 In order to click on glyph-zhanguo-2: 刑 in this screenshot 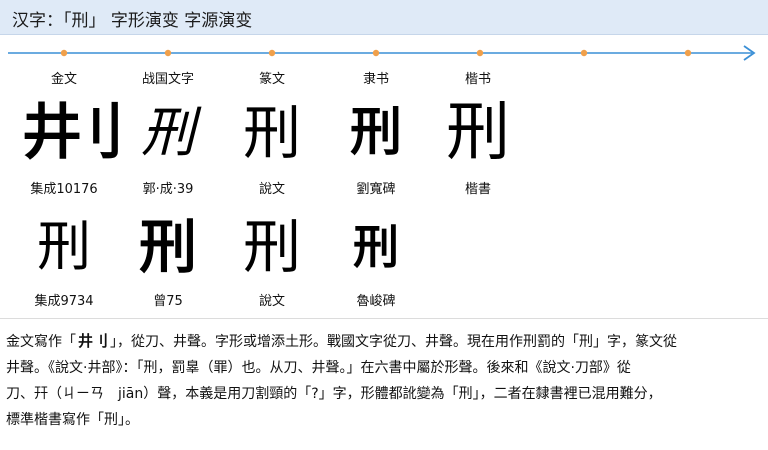, I will do `click(167, 247)`.